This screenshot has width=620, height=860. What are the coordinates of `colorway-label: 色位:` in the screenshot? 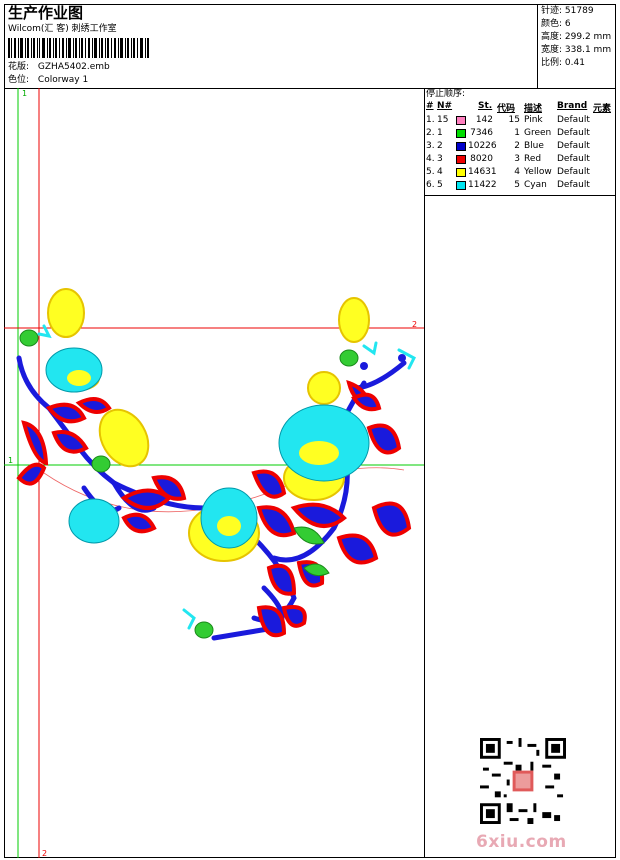 It's located at (19, 80).